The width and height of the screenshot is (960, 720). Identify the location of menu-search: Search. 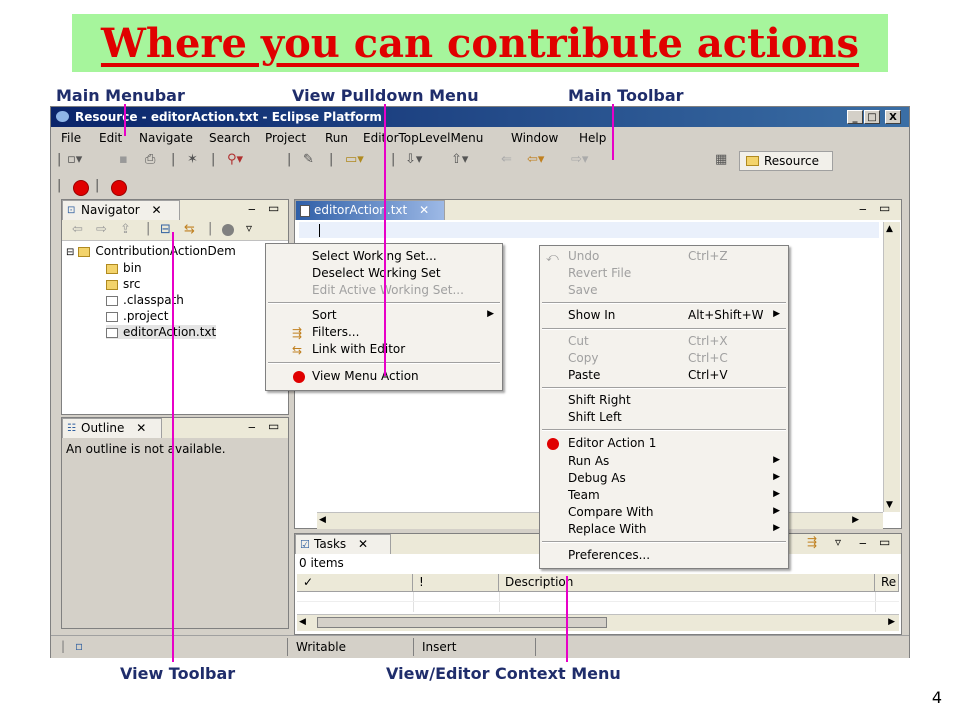
(229, 138).